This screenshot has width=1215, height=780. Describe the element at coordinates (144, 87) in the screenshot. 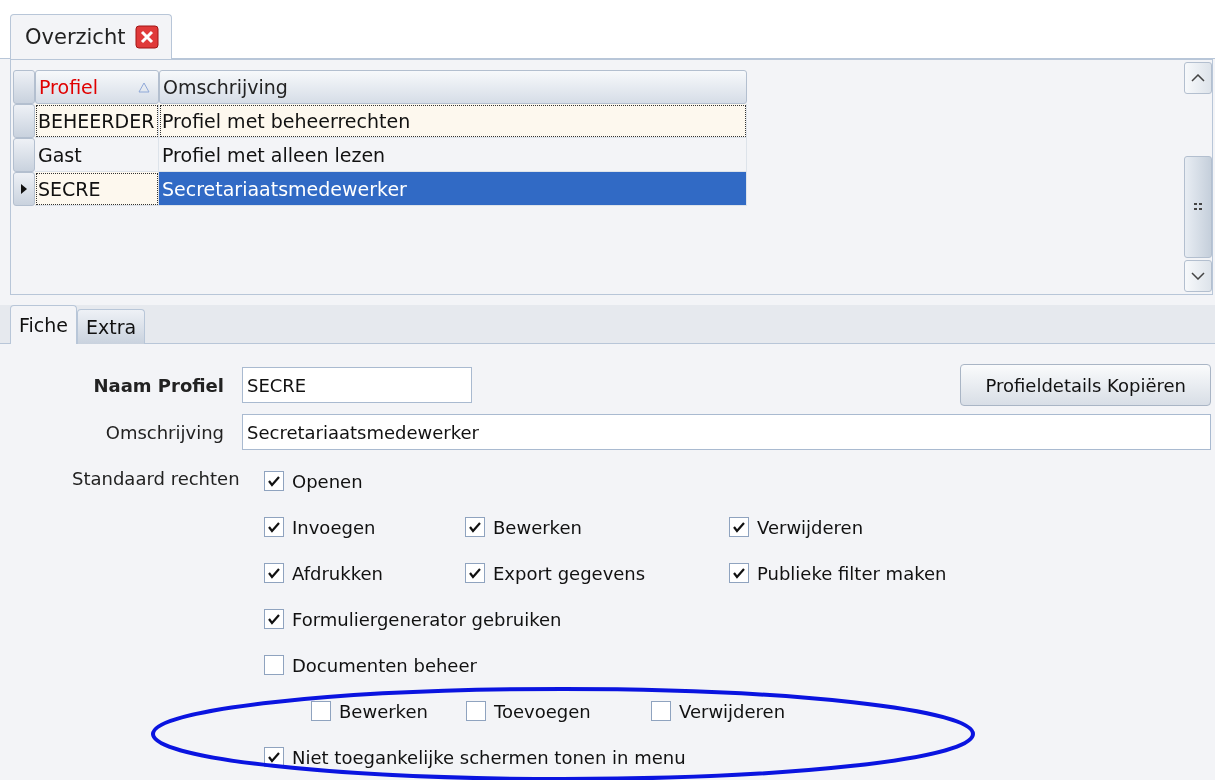

I see `sort-icon` at that location.